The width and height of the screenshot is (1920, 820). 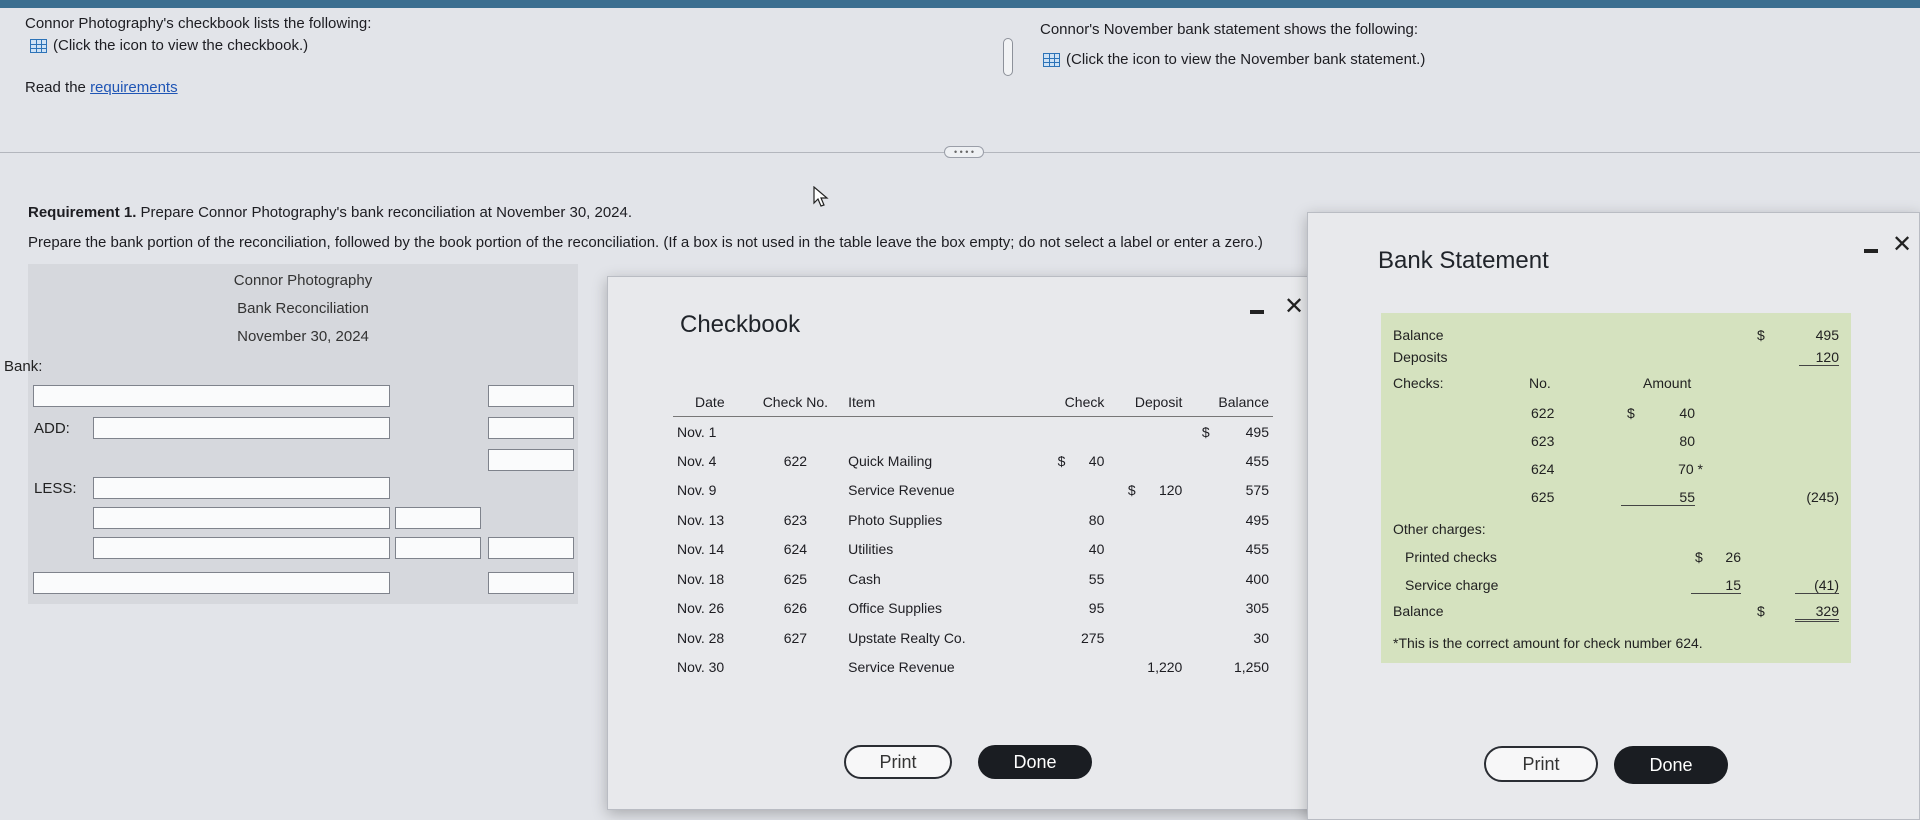 I want to click on cursor-icon, so click(x=821, y=196).